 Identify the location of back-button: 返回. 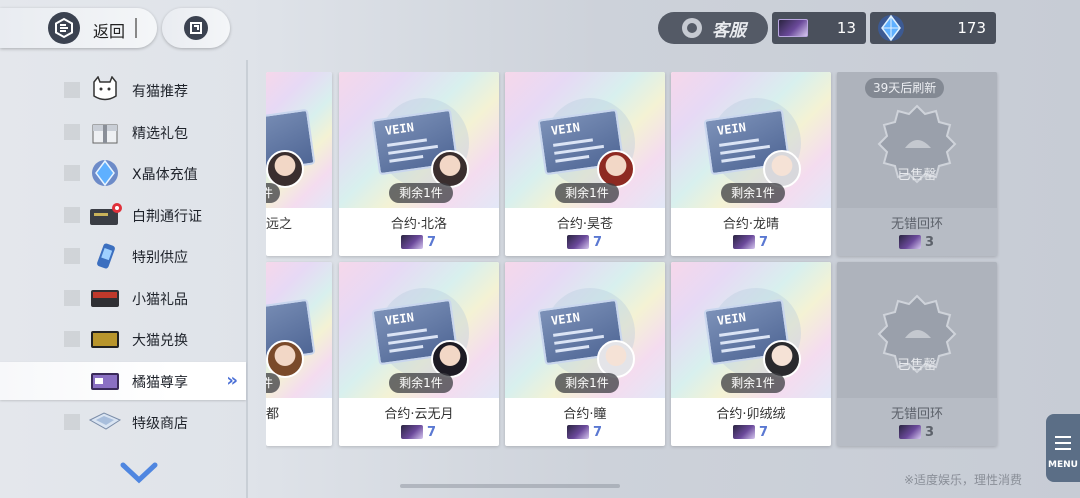
(78, 28).